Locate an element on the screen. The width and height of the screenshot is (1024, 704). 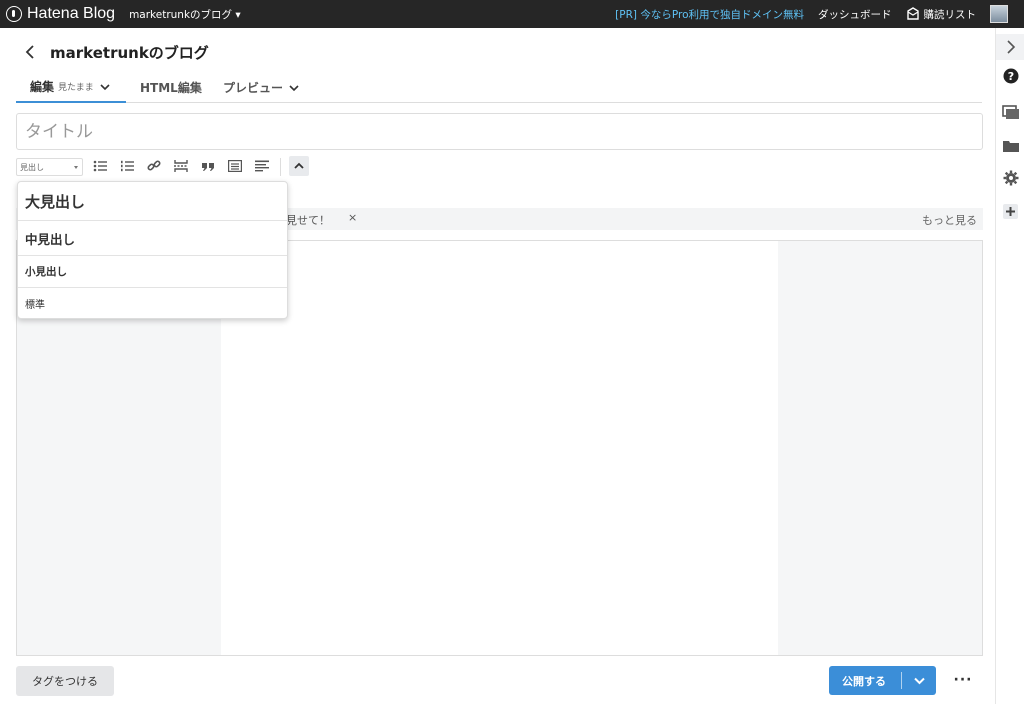
numbered-list-icon is located at coordinates (127, 166).